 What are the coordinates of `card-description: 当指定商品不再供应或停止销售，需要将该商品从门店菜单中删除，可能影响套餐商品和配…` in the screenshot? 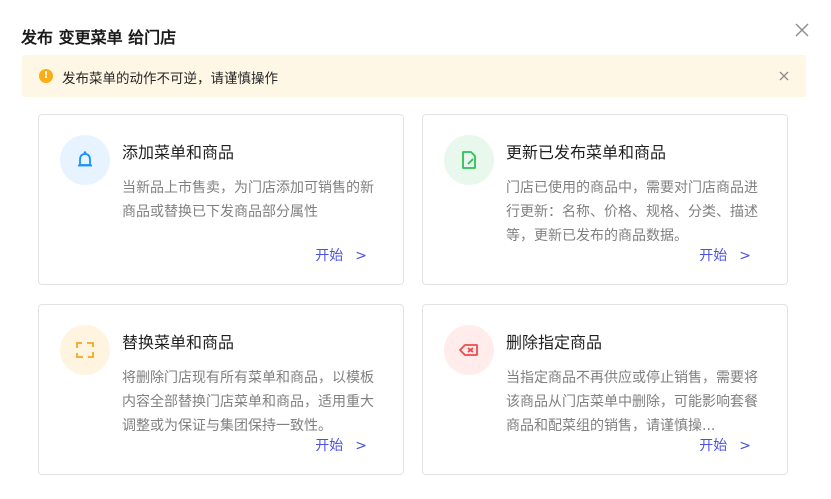 It's located at (632, 402).